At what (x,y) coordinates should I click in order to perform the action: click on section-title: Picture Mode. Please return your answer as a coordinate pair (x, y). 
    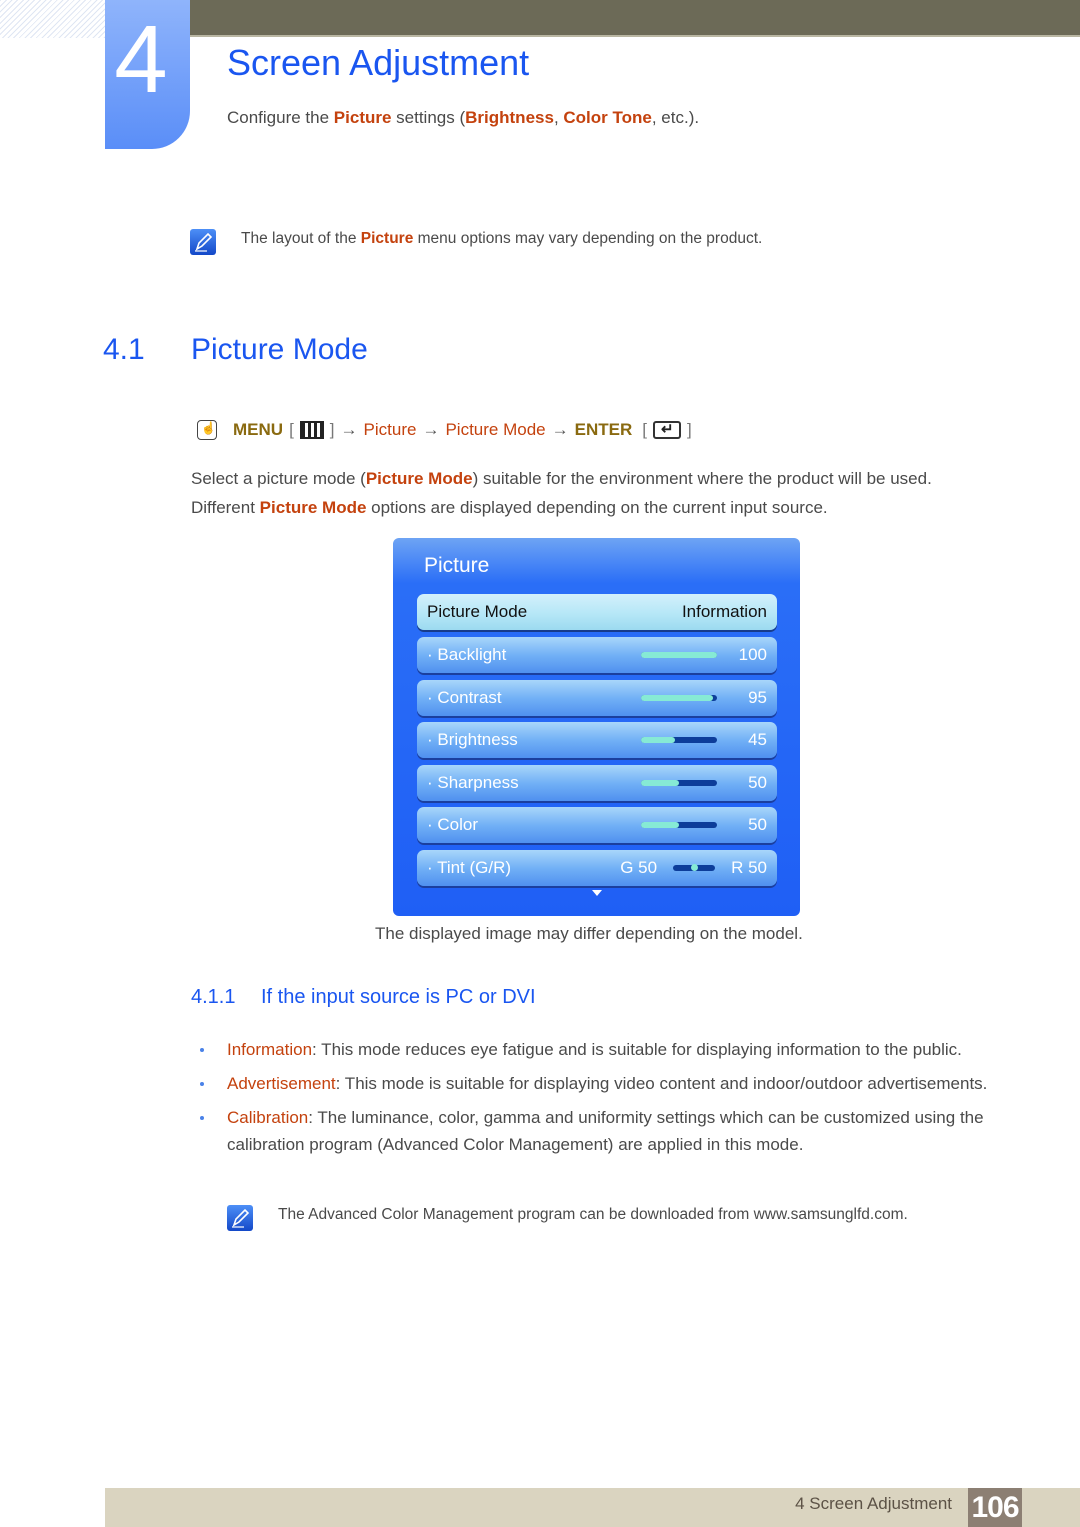
    Looking at the image, I should click on (279, 349).